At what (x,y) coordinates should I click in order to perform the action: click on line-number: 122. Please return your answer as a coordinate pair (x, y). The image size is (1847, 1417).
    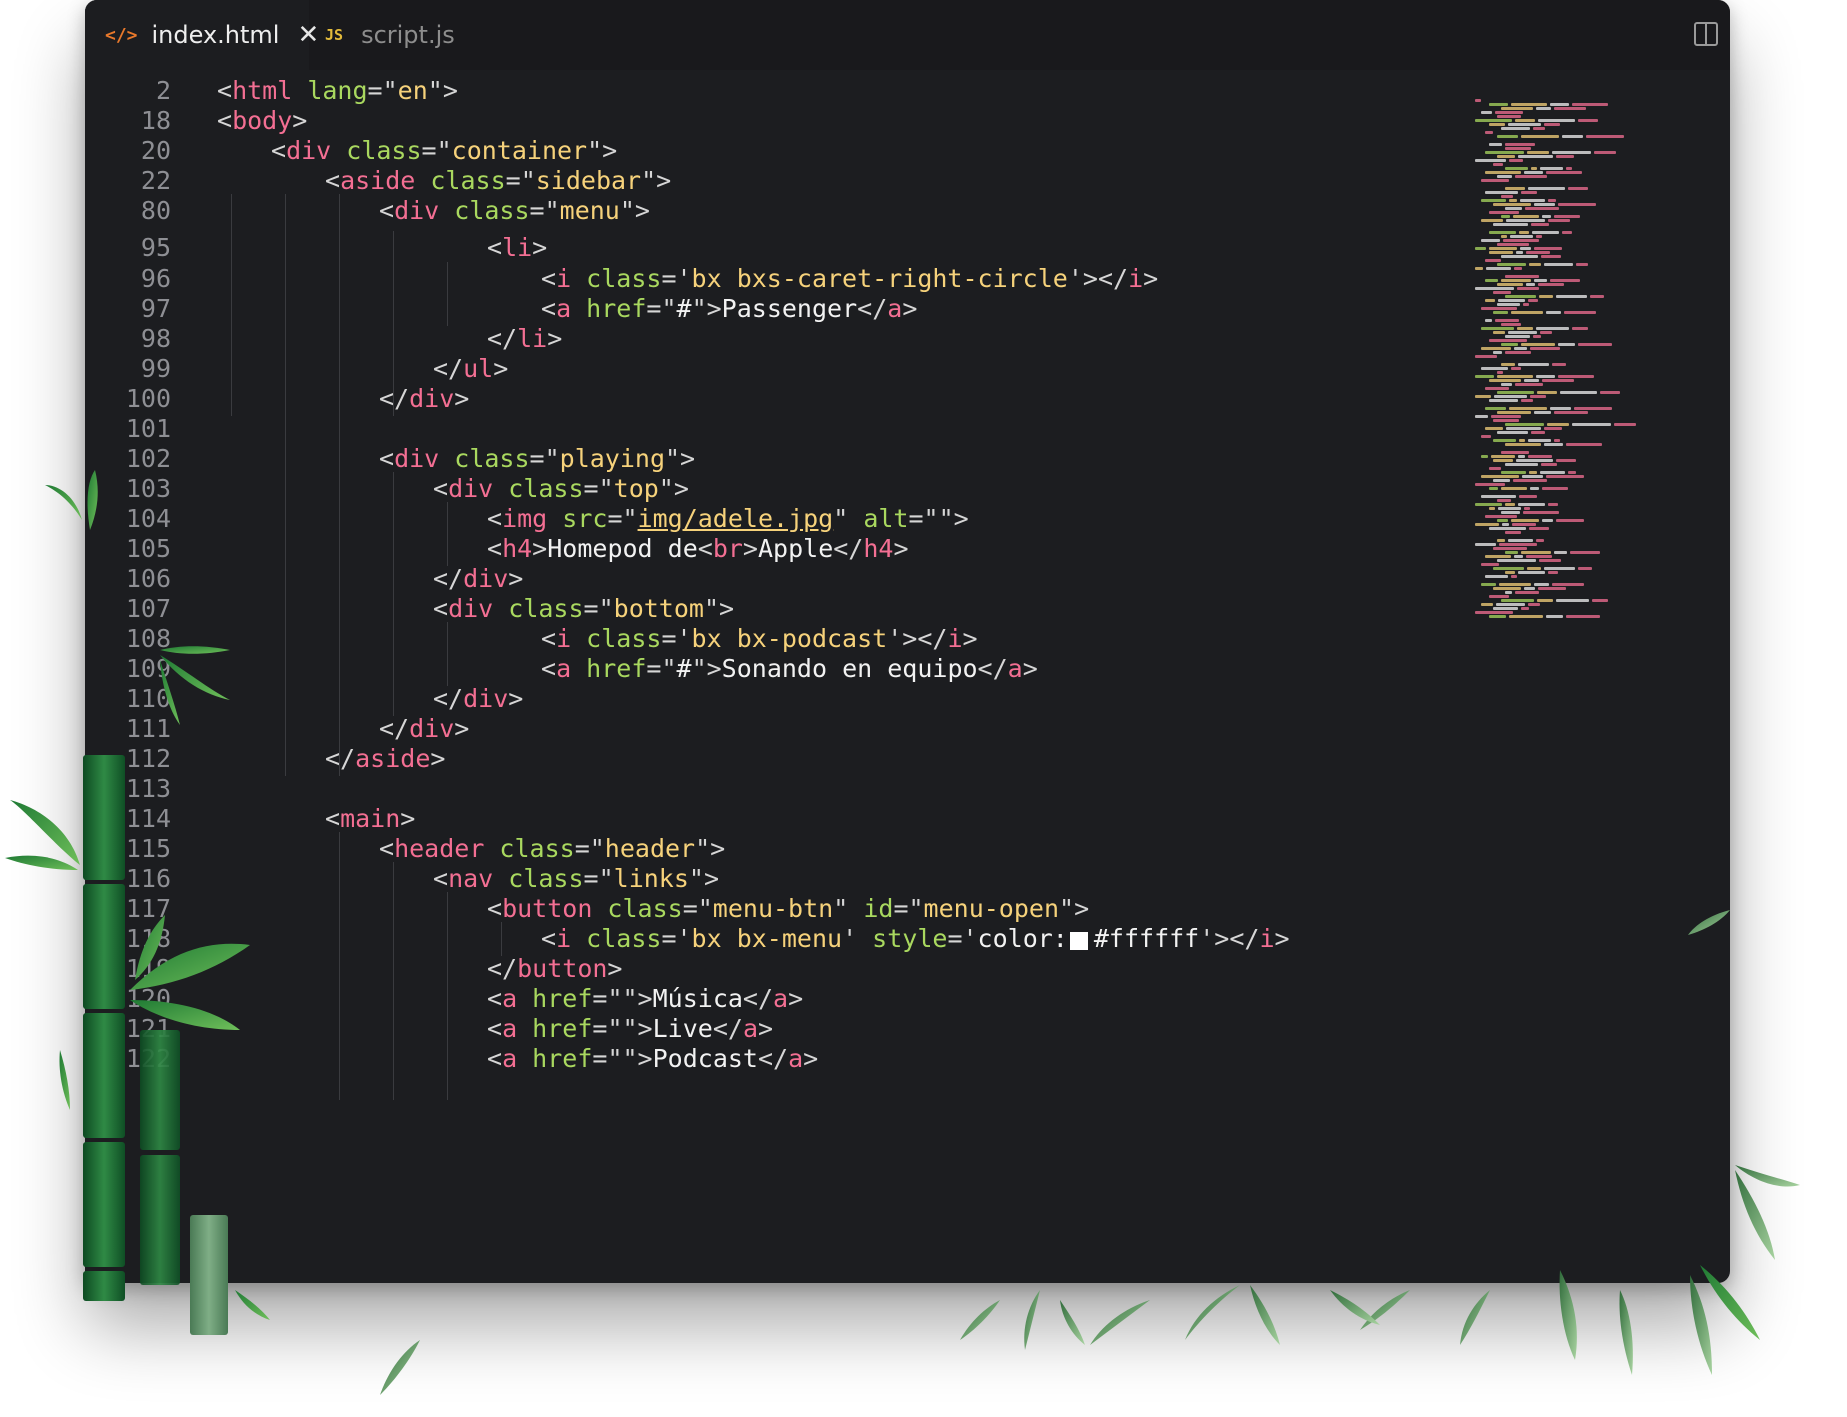
    Looking at the image, I should click on (148, 1058).